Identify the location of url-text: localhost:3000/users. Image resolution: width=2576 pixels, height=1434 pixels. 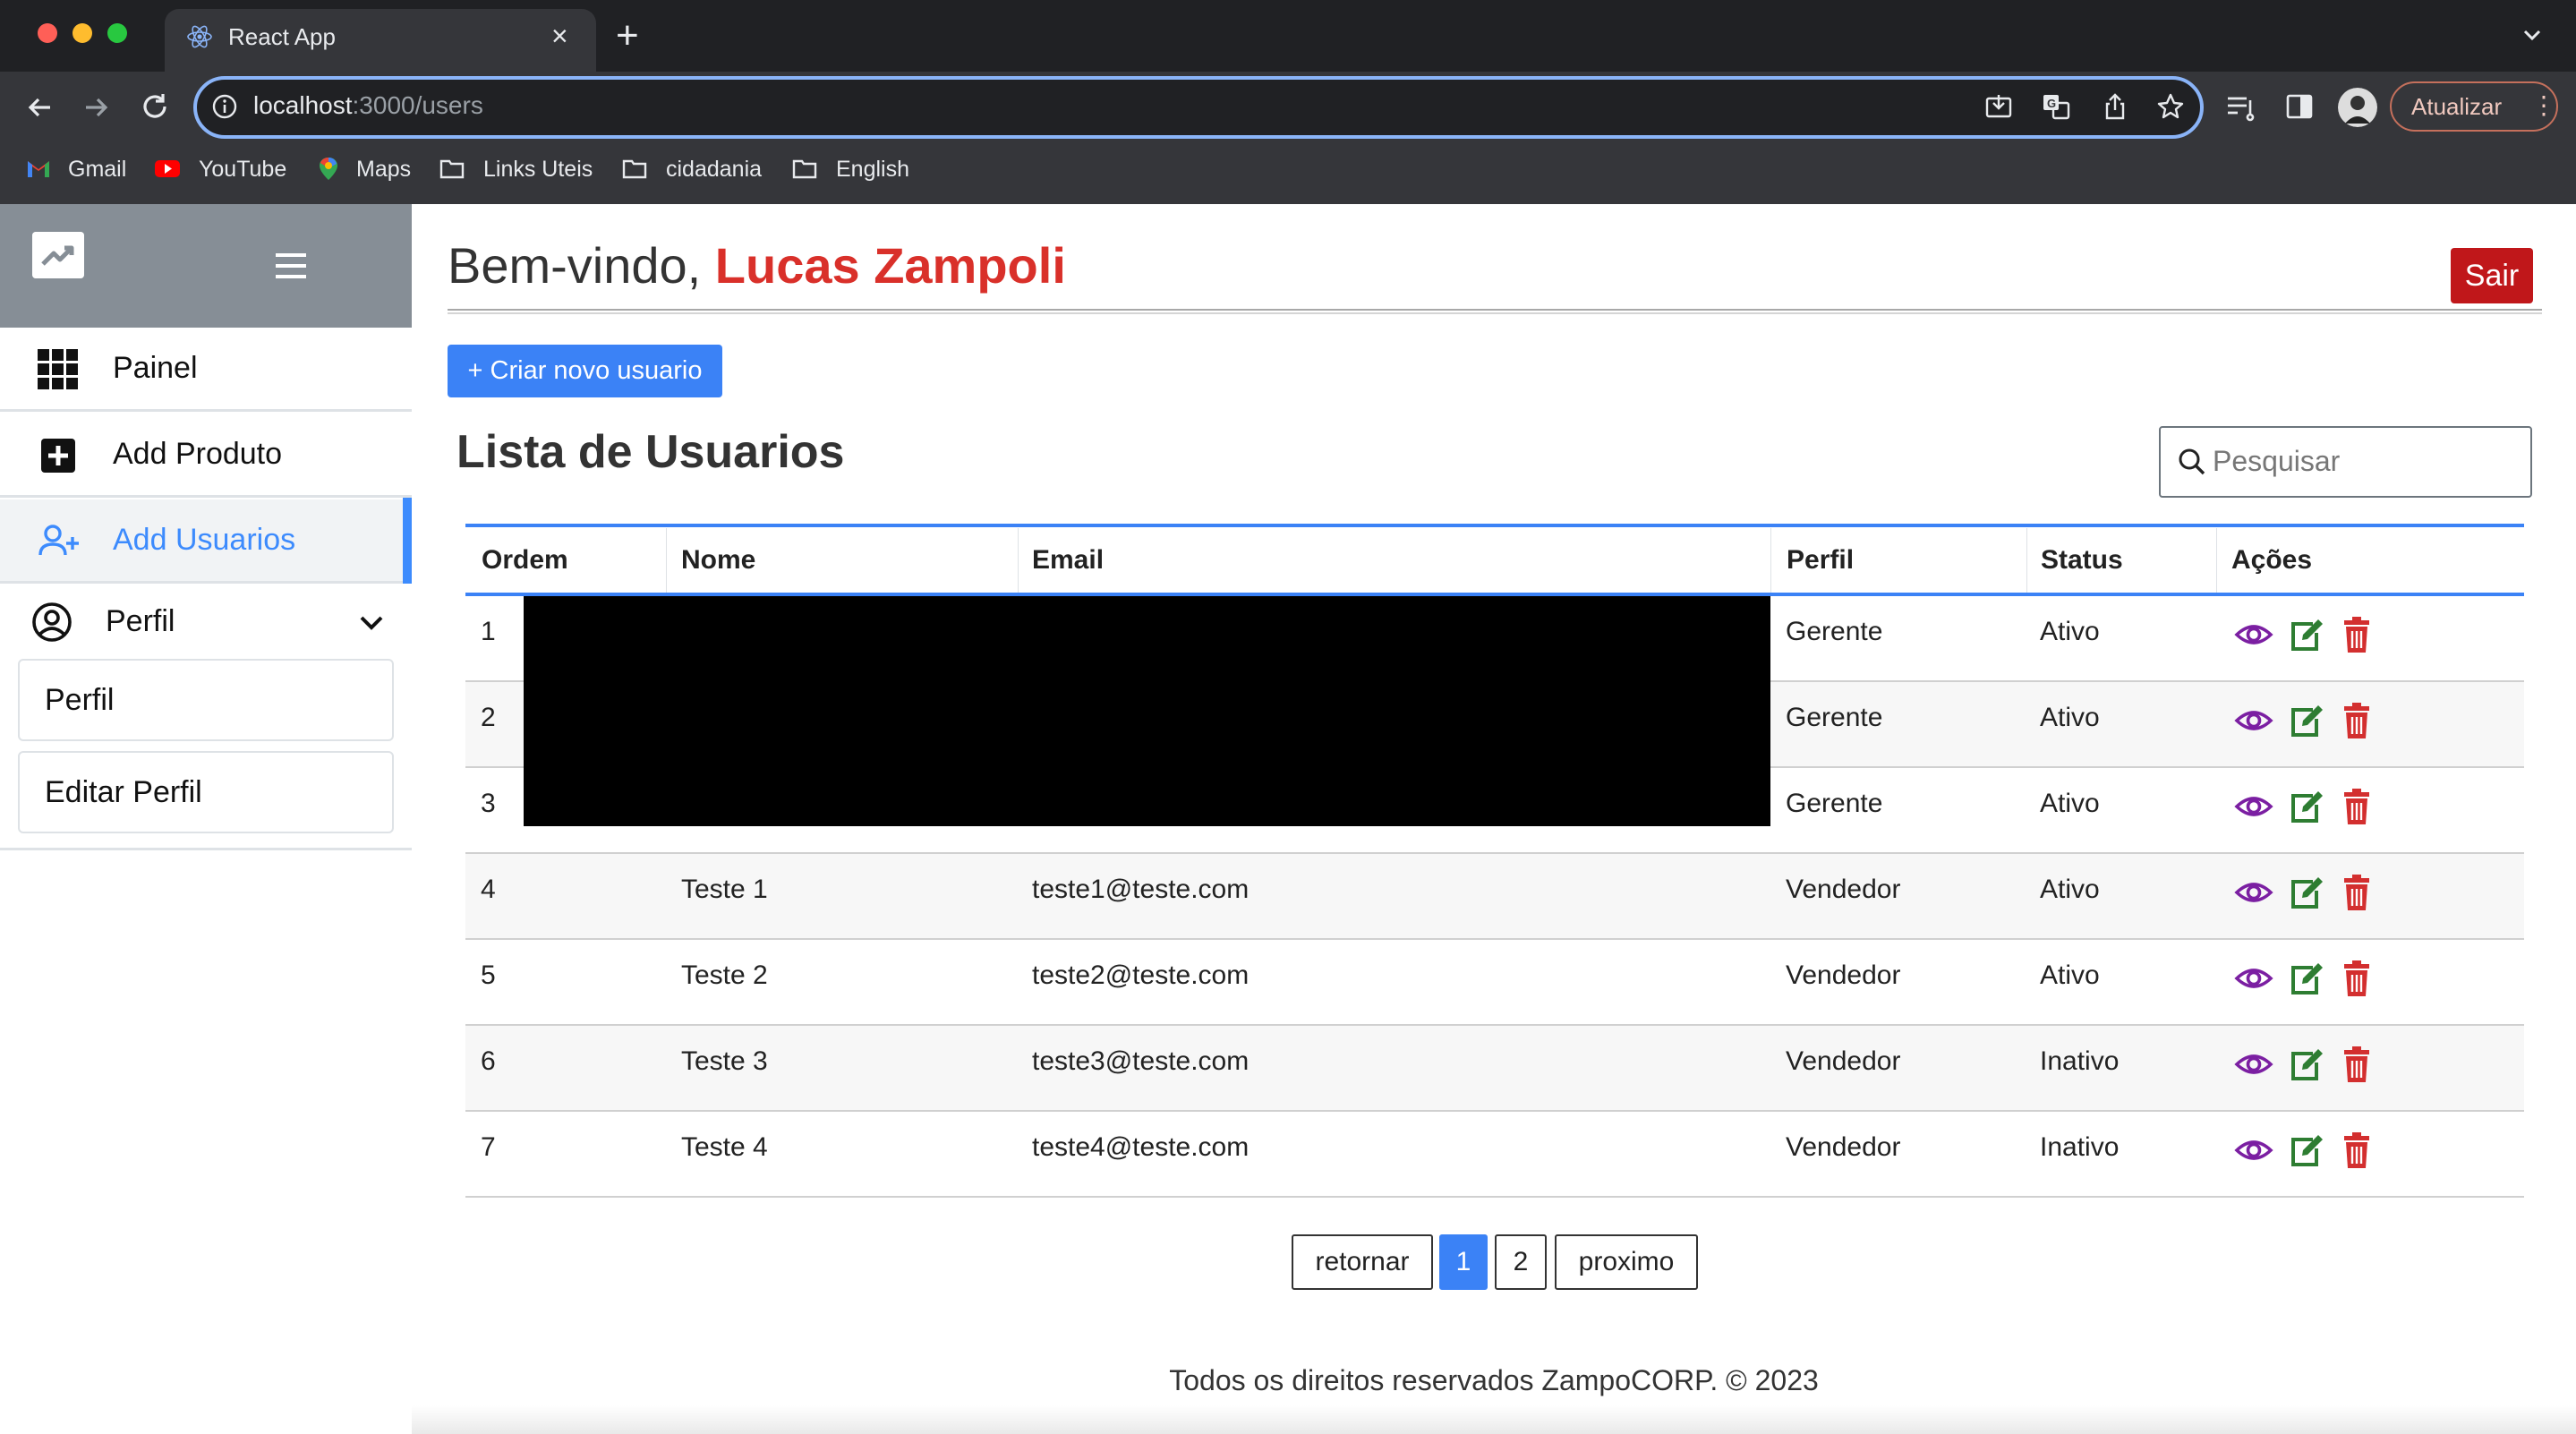
(368, 105).